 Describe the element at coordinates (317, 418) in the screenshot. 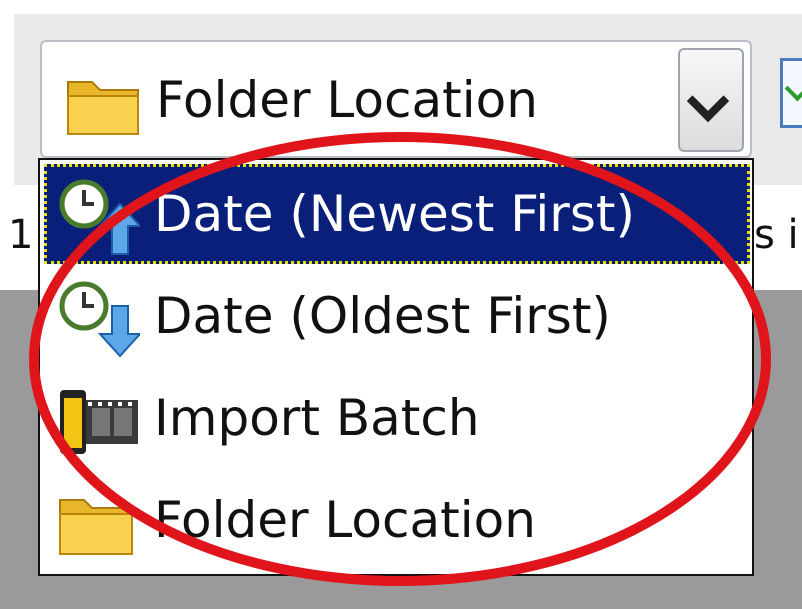

I see `dropdown-item-label: Import Batch` at that location.